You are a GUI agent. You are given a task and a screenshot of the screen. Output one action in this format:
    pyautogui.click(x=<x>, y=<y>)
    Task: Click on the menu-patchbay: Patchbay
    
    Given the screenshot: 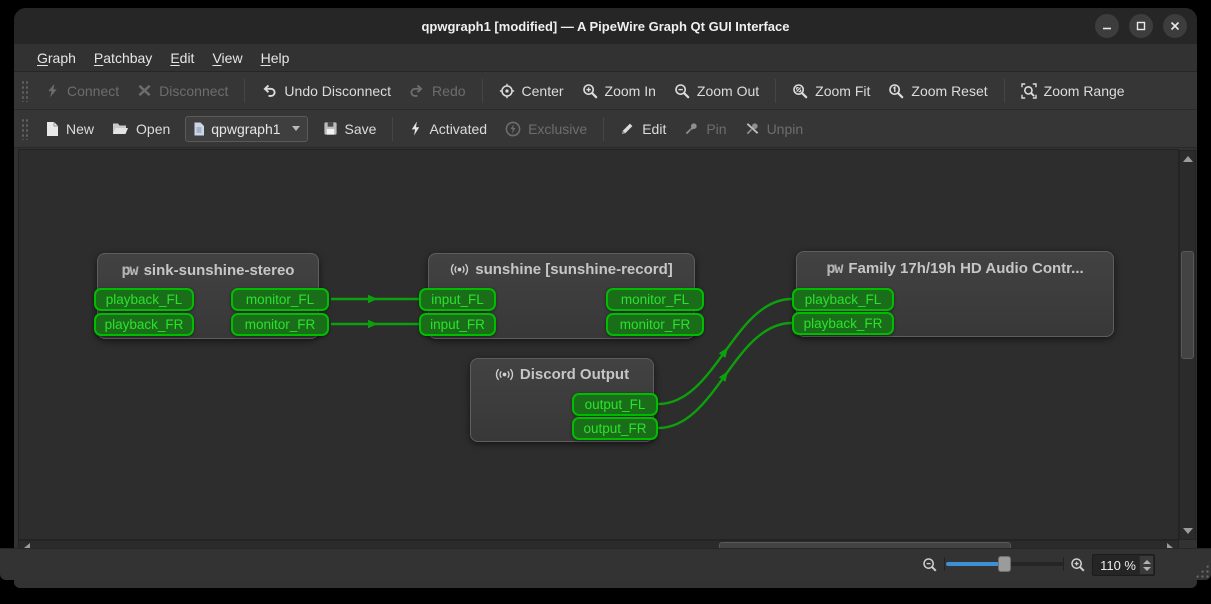 What is the action you would take?
    pyautogui.click(x=123, y=58)
    